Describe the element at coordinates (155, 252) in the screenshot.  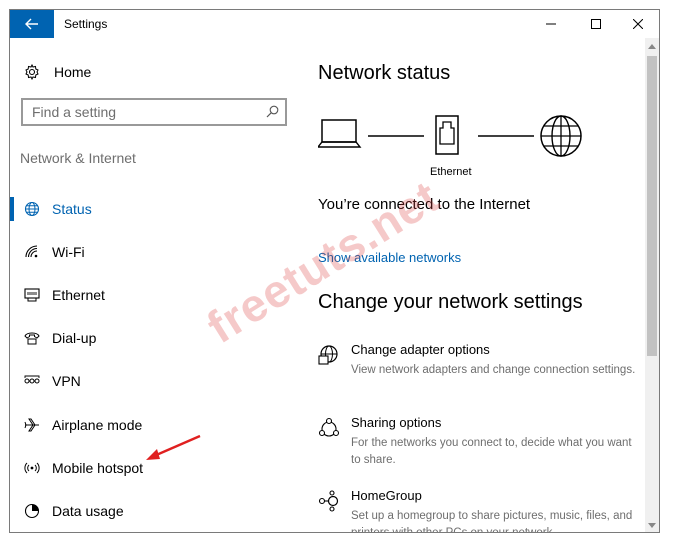
I see `sidebar-item-wifi: Wi-Fi` at that location.